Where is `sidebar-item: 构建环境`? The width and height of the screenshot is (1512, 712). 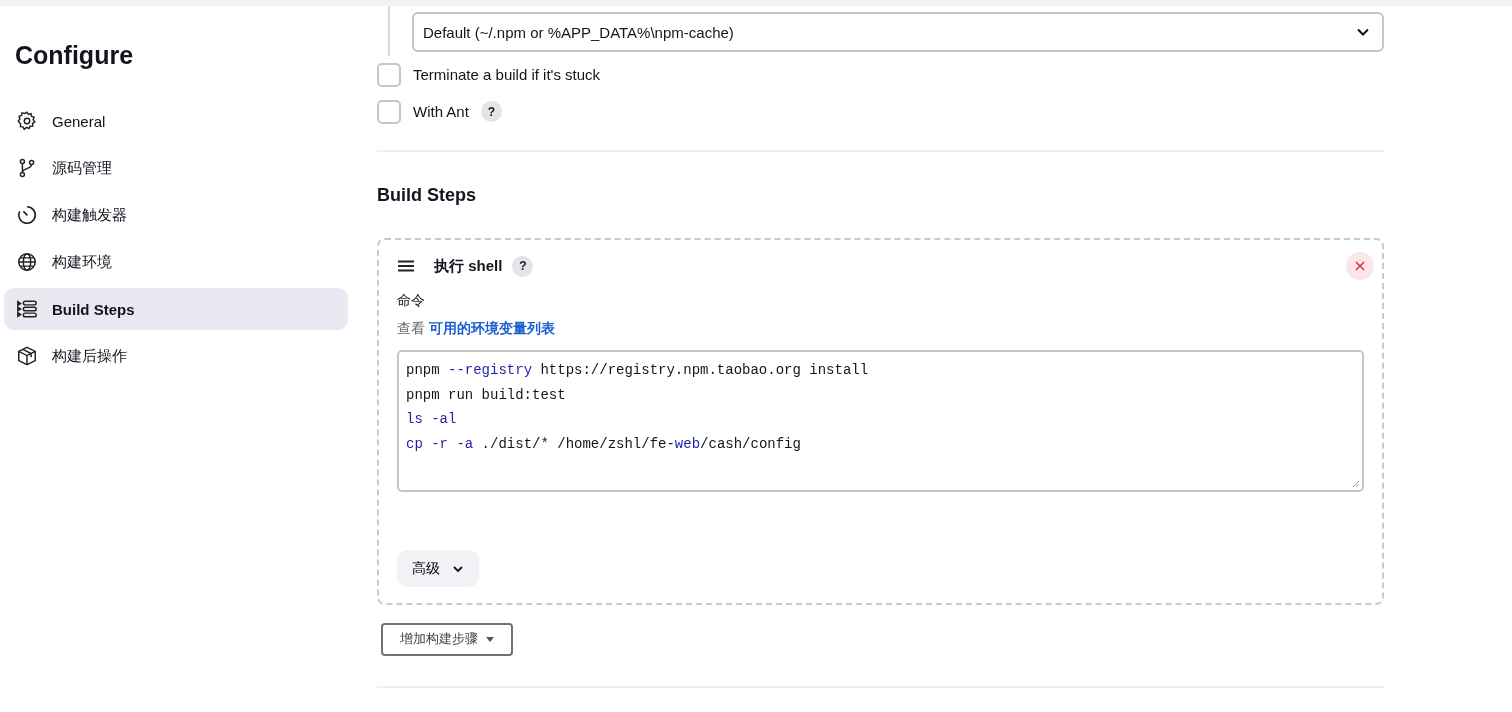
sidebar-item: 构建环境 is located at coordinates (176, 262).